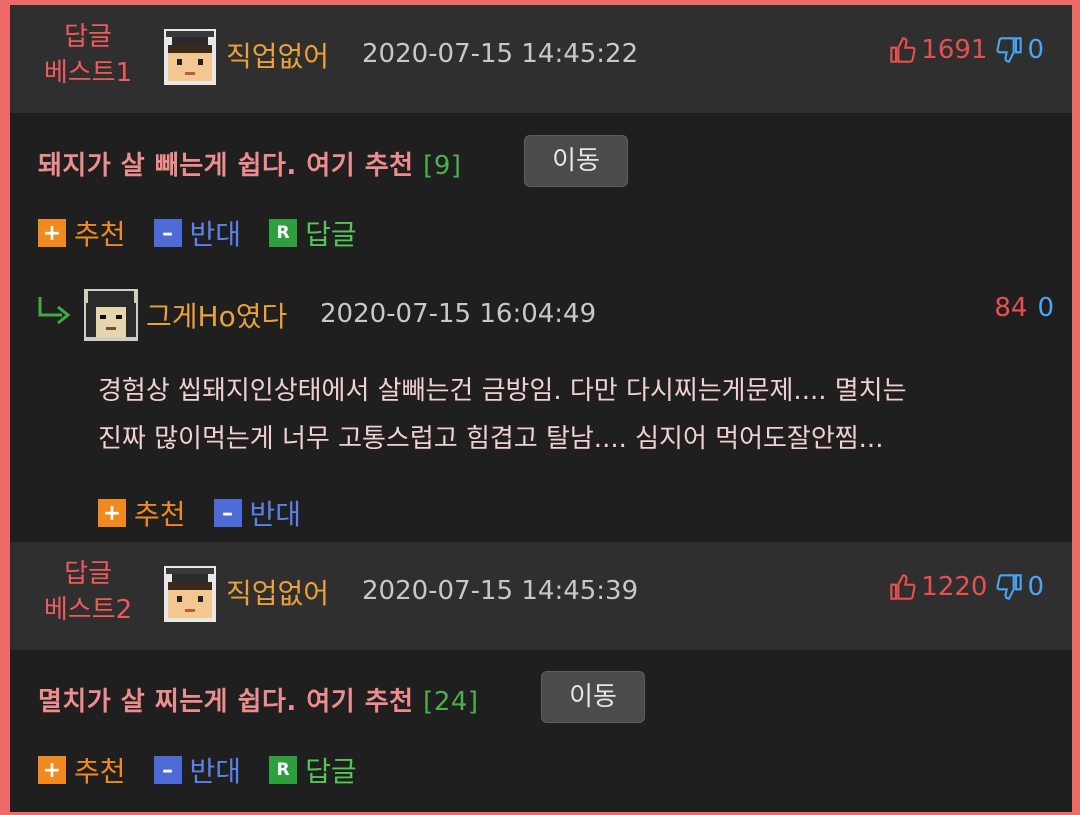 This screenshot has width=1080, height=815. Describe the element at coordinates (88, 55) in the screenshot. I see `best-badge: 답글 베스트1` at that location.